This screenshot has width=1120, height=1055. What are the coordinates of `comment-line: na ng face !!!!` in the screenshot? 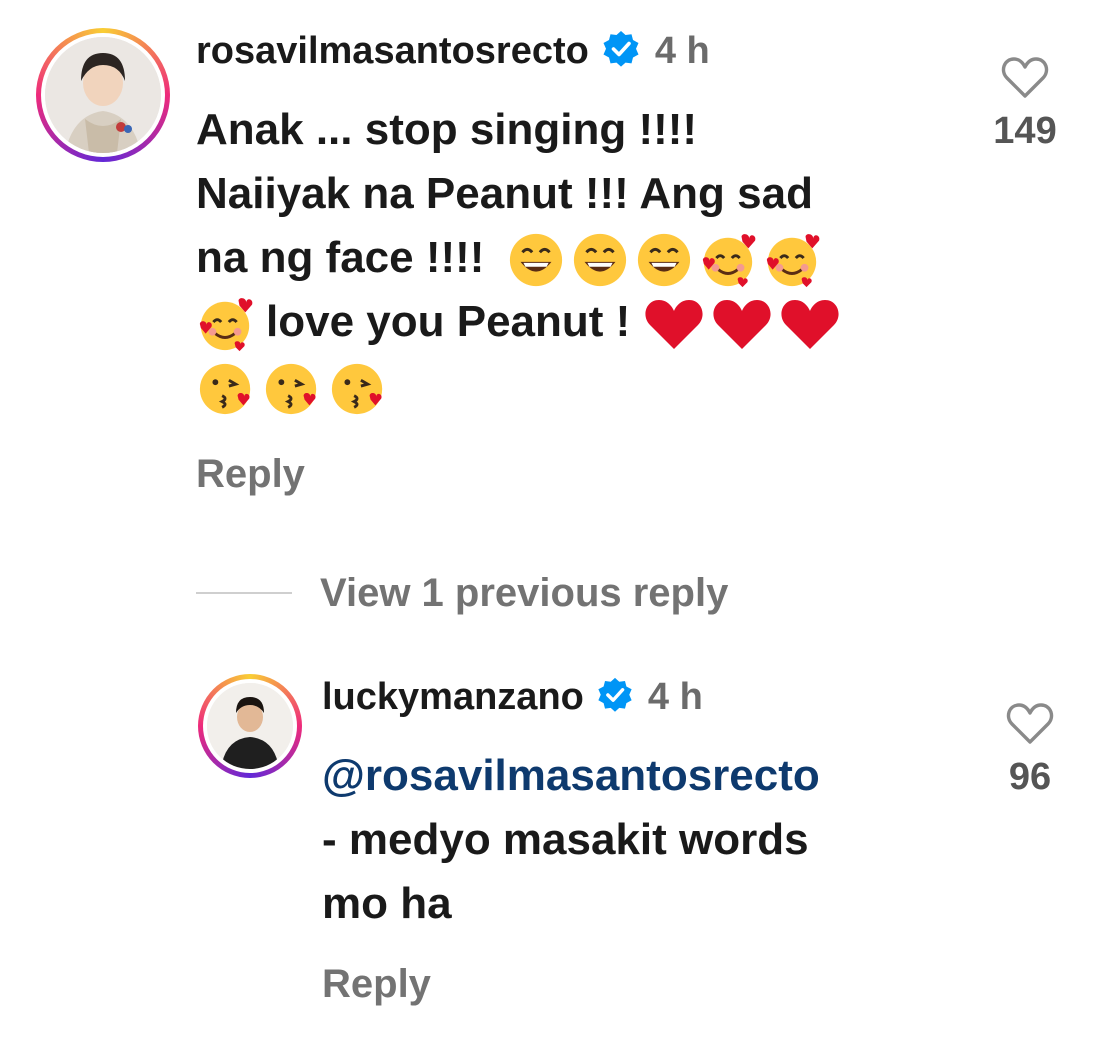 It's located at (576, 258).